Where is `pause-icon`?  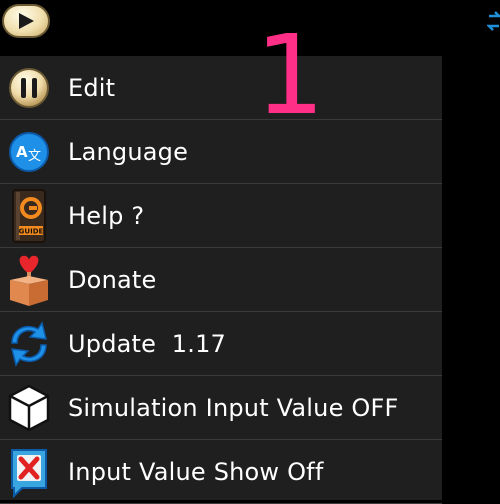 pause-icon is located at coordinates (29, 88).